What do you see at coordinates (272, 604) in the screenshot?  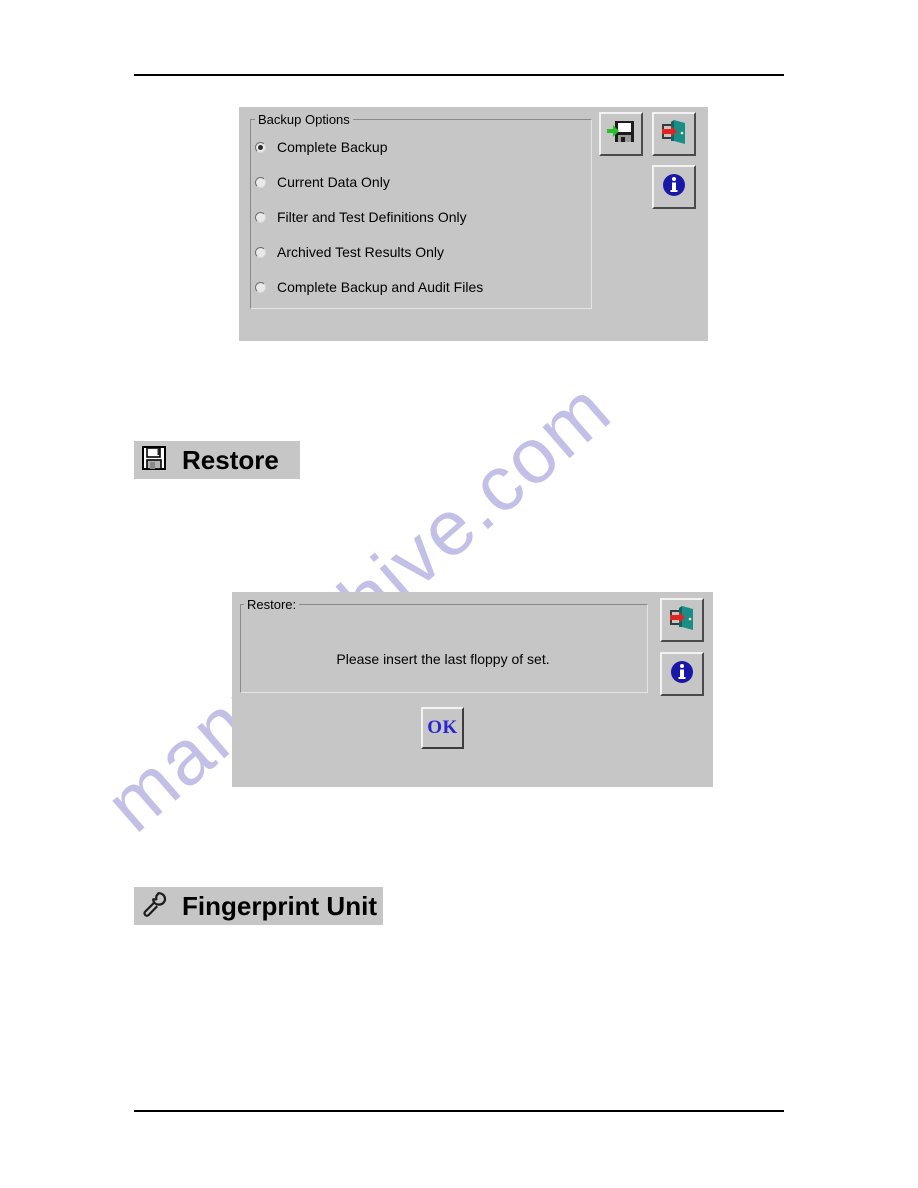 I see `restore-group-title: Restore:` at bounding box center [272, 604].